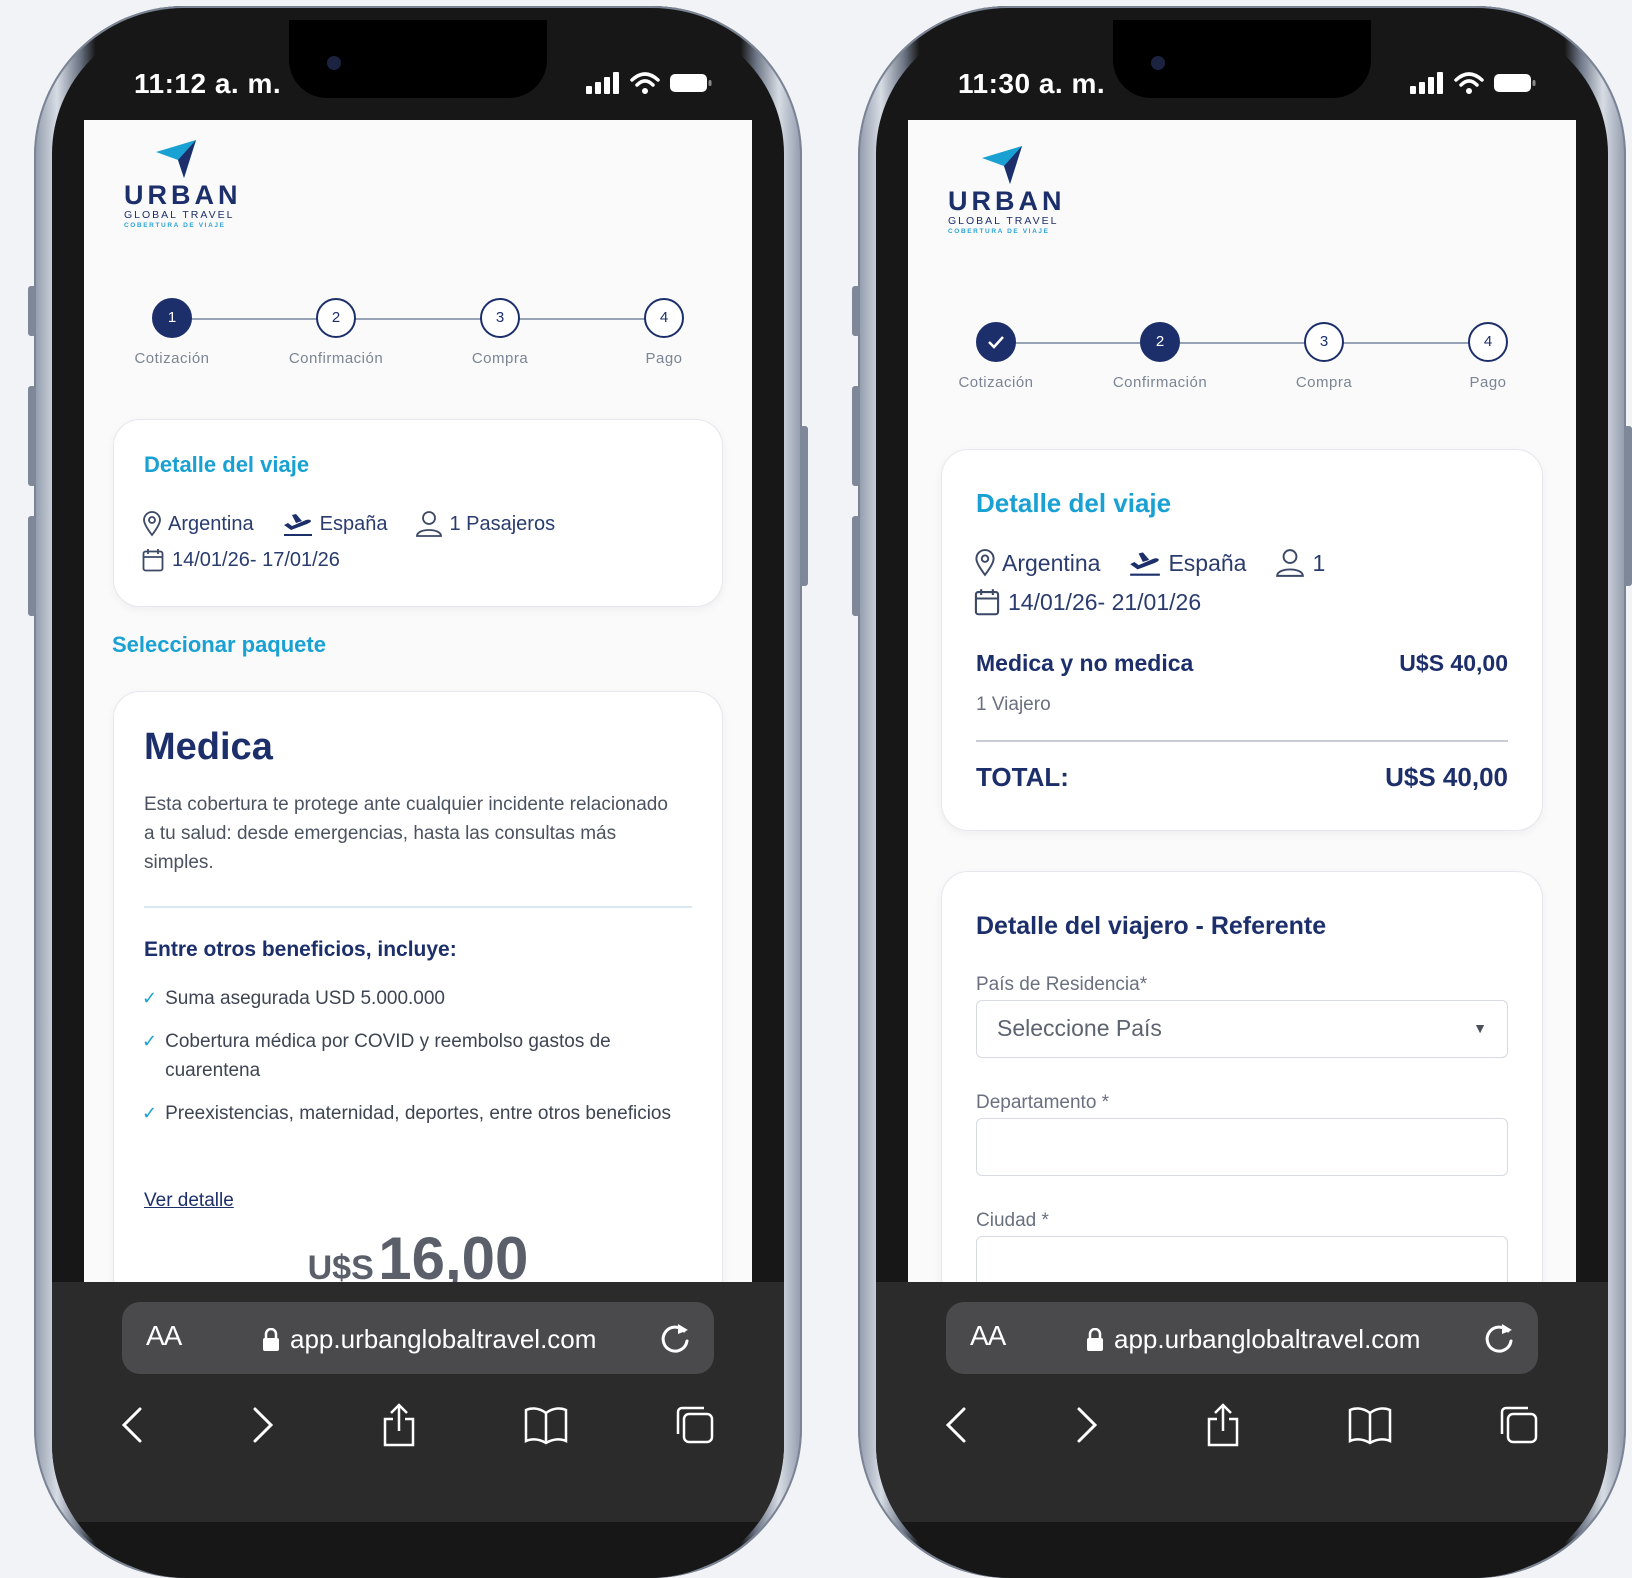 The width and height of the screenshot is (1632, 1578). I want to click on step-cotizacion: Cotización, so click(996, 356).